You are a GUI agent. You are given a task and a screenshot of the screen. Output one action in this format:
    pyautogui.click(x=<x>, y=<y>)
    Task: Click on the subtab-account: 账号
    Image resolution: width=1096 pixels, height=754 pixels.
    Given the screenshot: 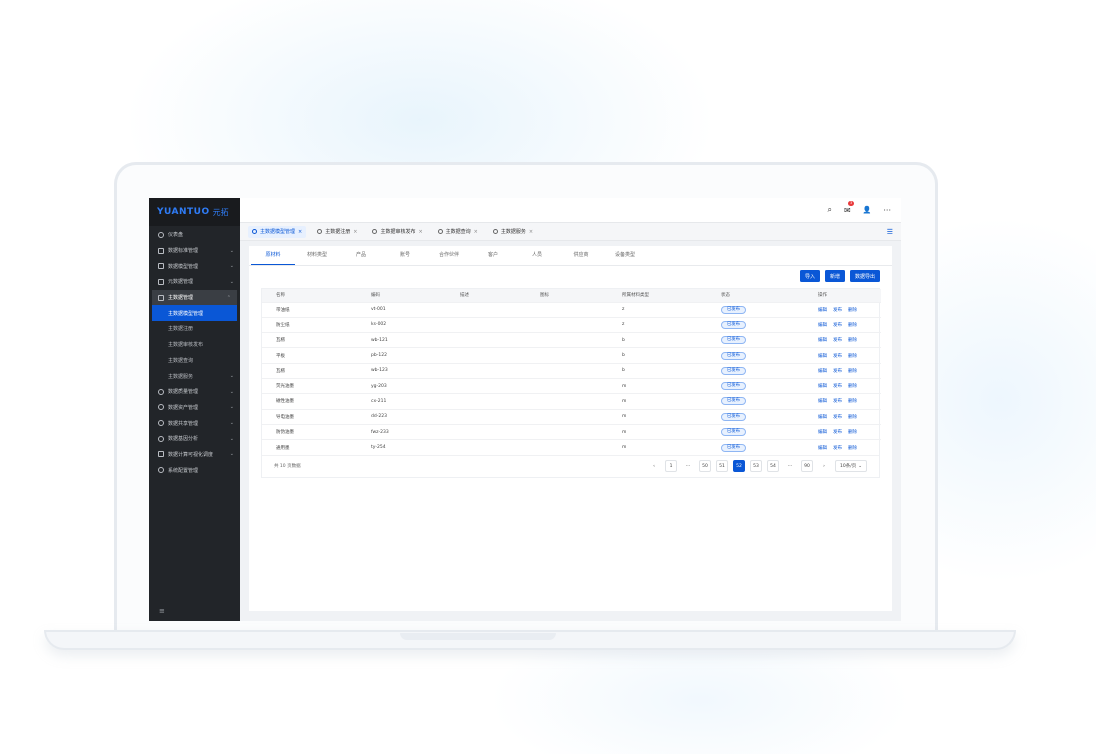 What is the action you would take?
    pyautogui.click(x=405, y=255)
    